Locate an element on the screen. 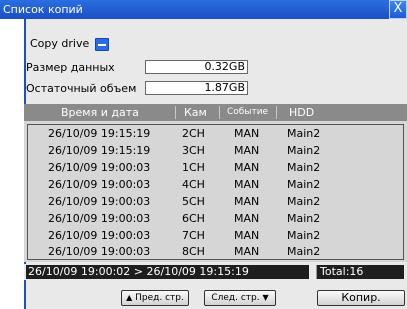  remaining-label: Остаточный объем is located at coordinates (81, 88).